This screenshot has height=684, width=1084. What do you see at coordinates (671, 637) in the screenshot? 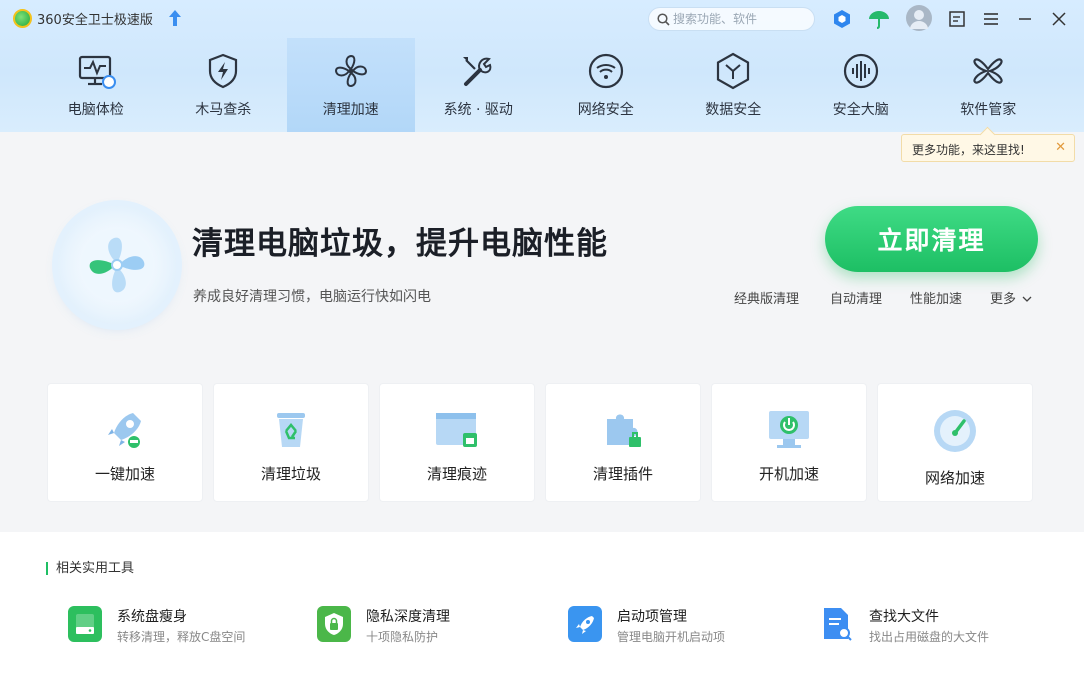
I see `tool-desc: 管理电脑开机启动项` at bounding box center [671, 637].